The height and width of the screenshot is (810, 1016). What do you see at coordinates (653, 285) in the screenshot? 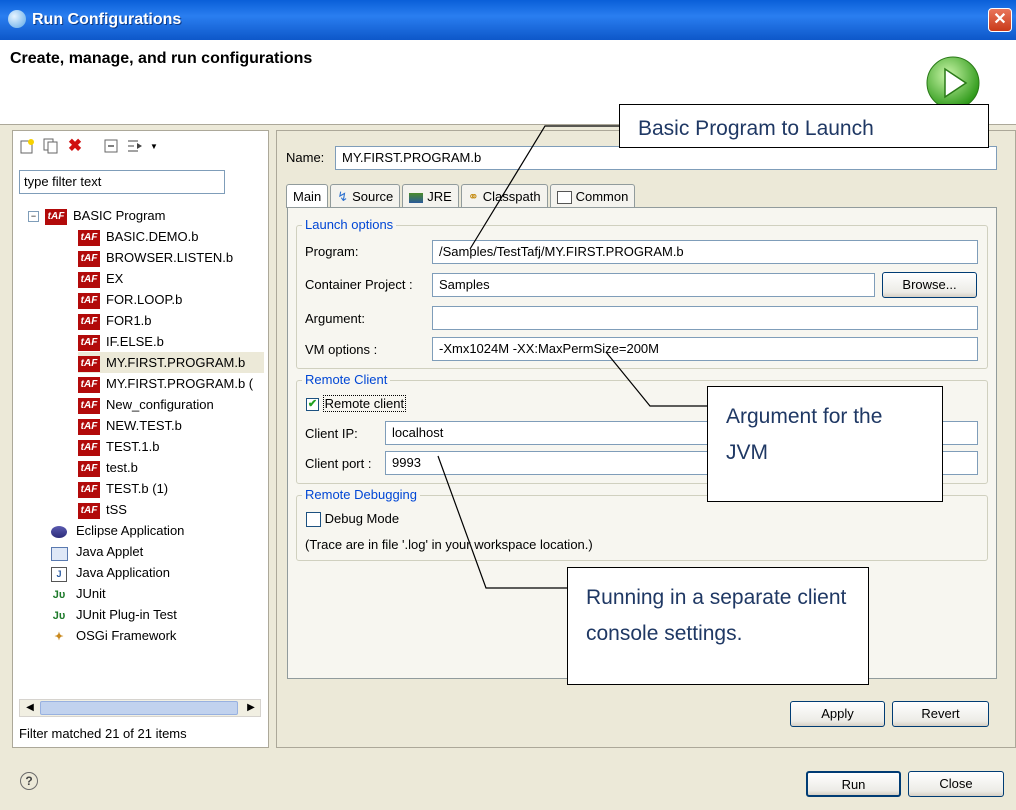
I see `container-project-input: Samples` at bounding box center [653, 285].